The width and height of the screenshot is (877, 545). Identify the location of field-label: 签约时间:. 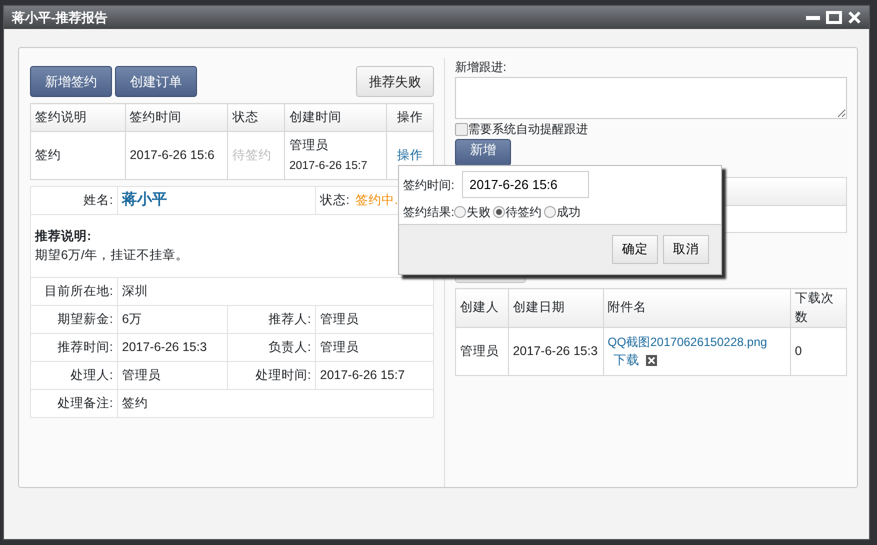
(428, 185).